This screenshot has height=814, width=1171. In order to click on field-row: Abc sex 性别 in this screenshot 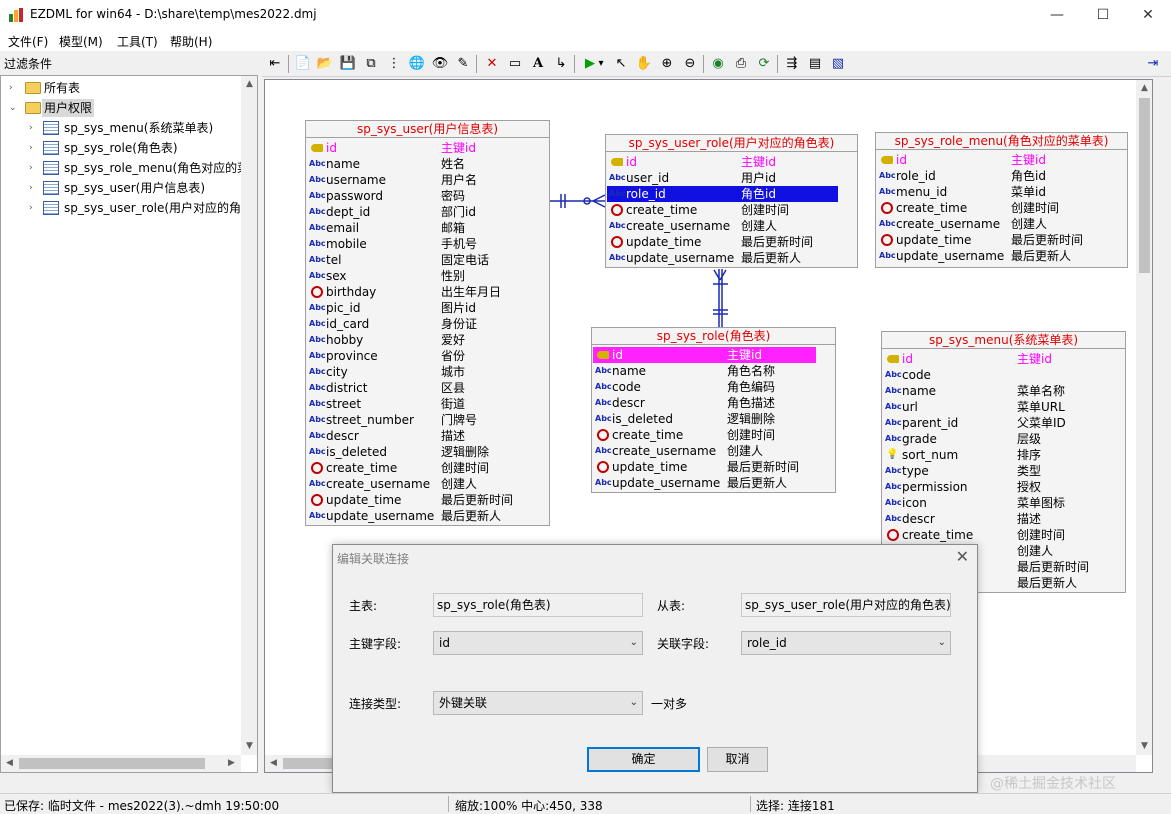, I will do `click(418, 276)`.